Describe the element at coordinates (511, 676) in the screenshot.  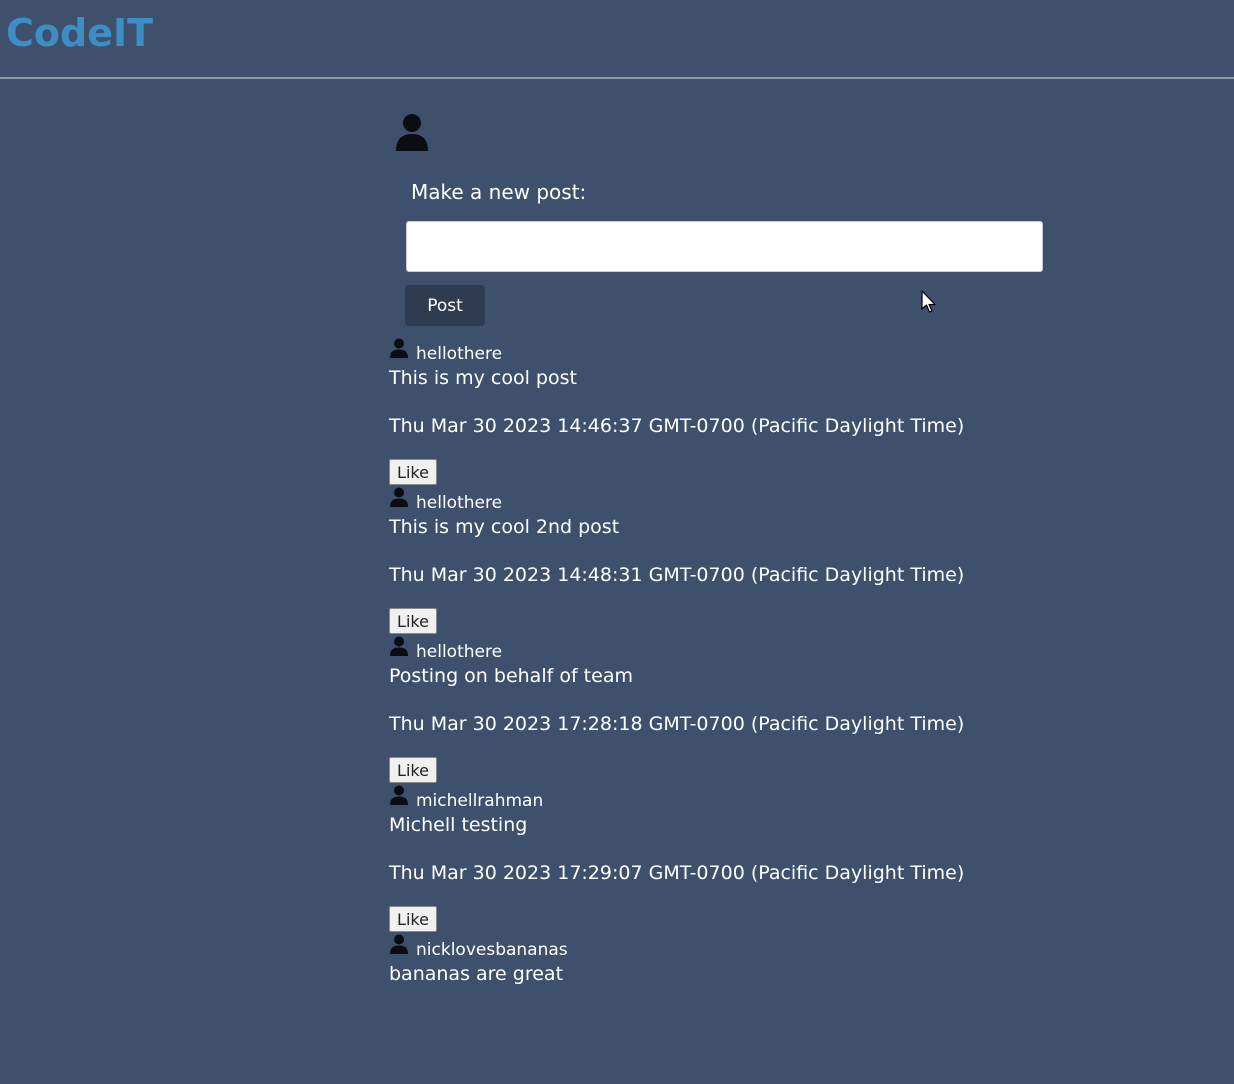
I see `post-content: Posting on behalf of team` at that location.